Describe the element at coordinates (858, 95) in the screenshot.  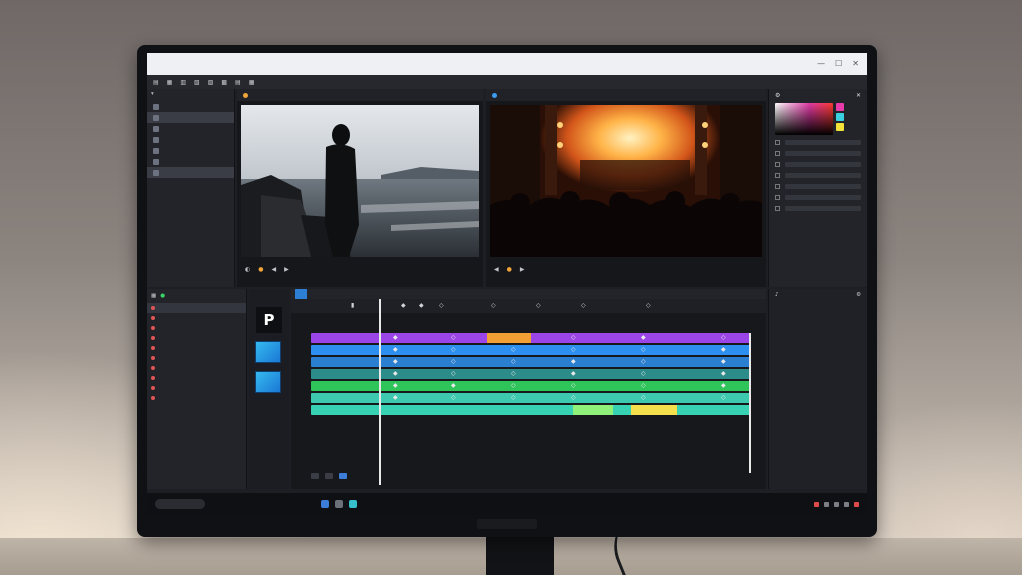
I see `color-panel-close-icon: ✕` at that location.